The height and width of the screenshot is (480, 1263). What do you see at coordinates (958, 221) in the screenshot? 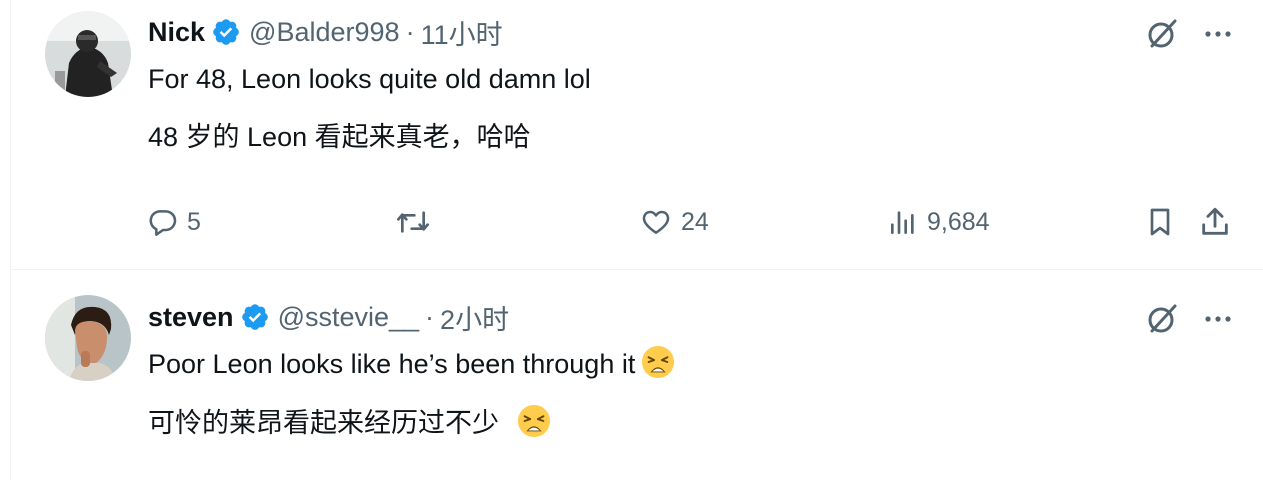
I see `view-count: 9,684` at bounding box center [958, 221].